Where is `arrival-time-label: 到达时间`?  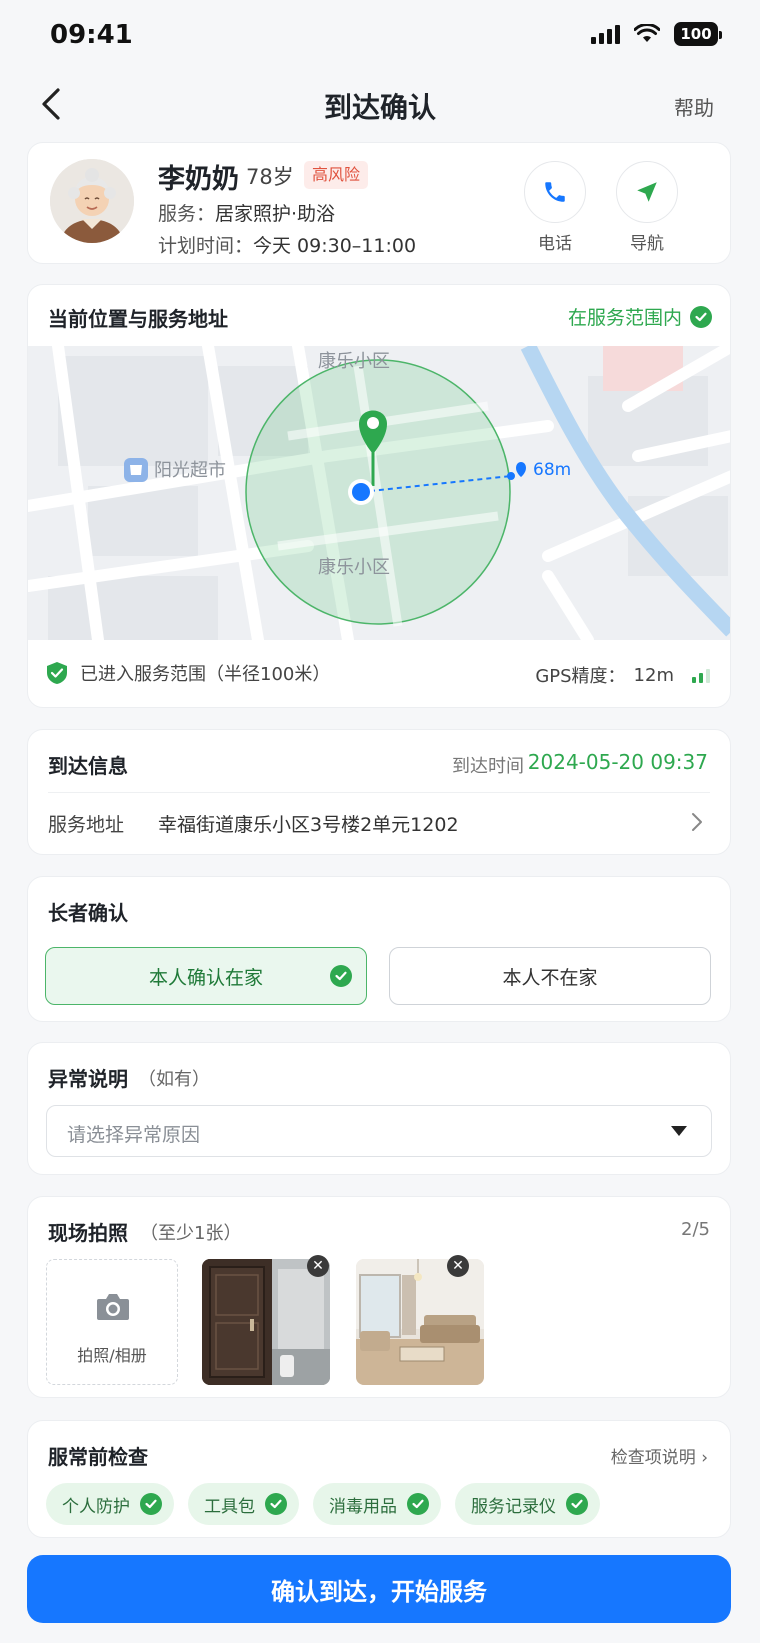 arrival-time-label: 到达时间 is located at coordinates (488, 766).